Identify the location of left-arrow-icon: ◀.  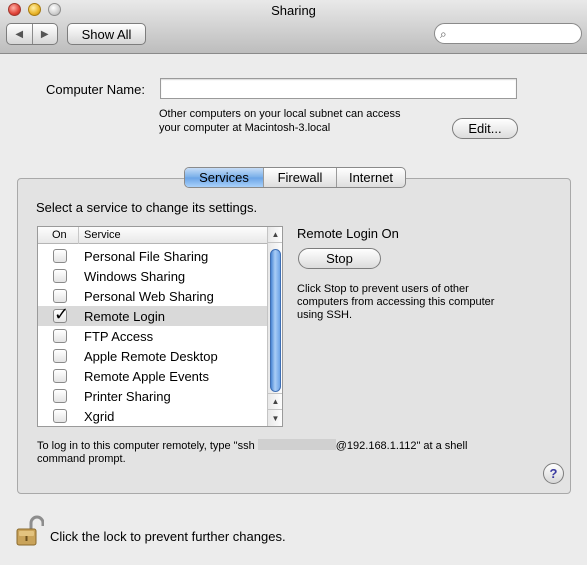
(19, 34).